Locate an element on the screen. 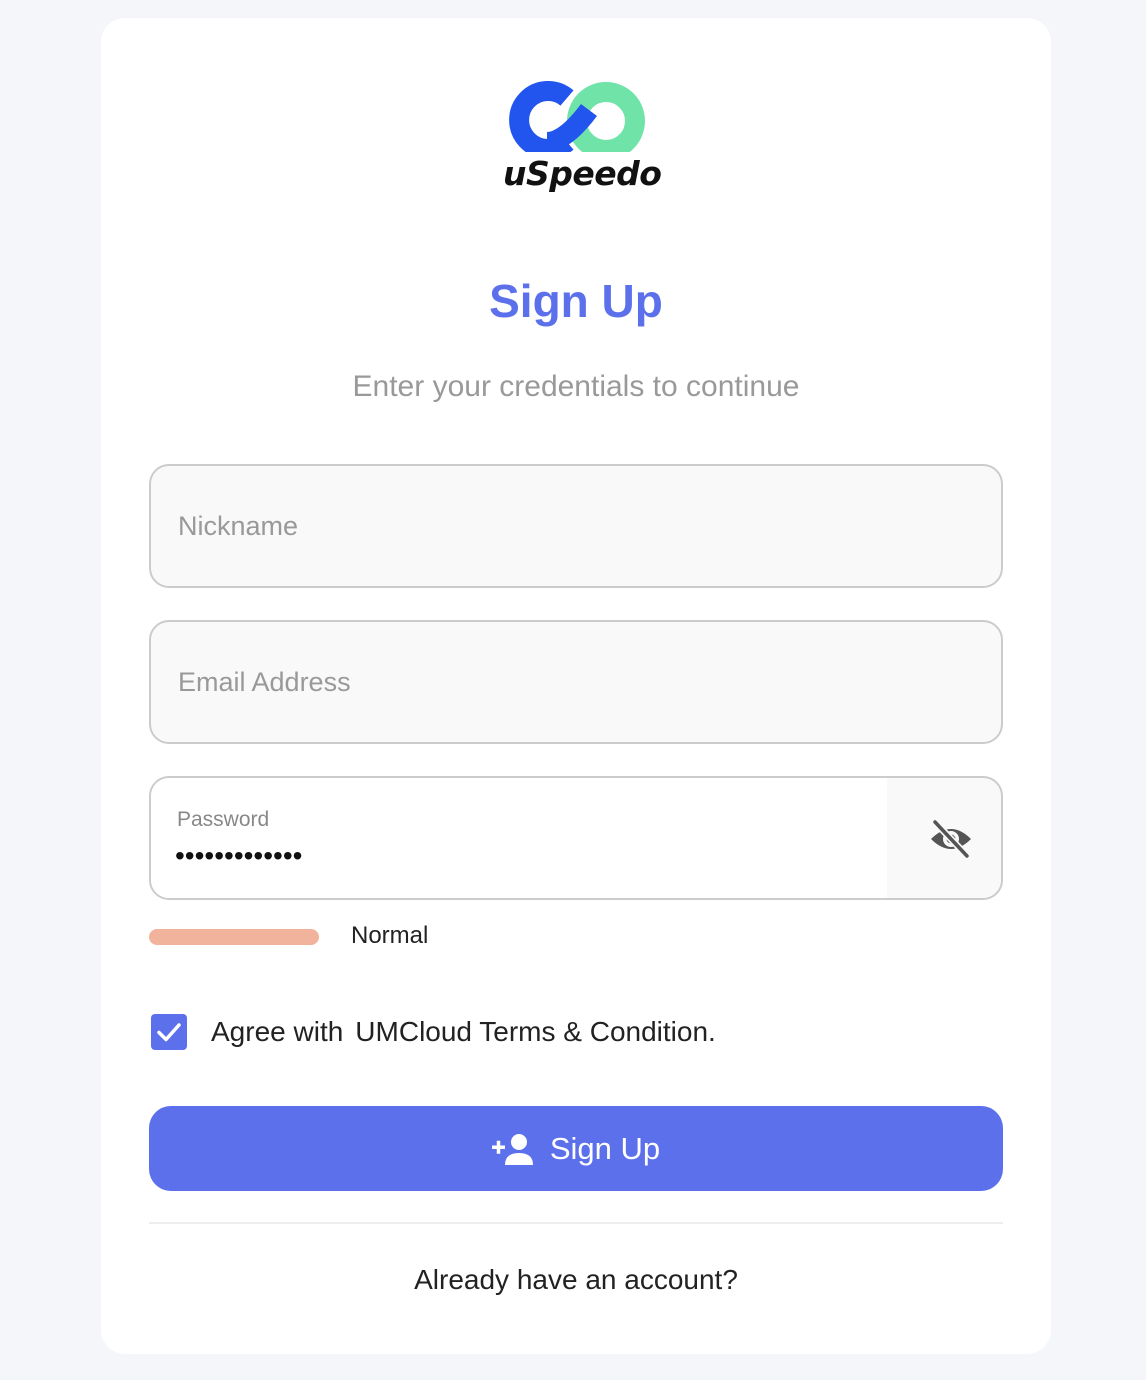 The height and width of the screenshot is (1380, 1146). nickname-field is located at coordinates (576, 526).